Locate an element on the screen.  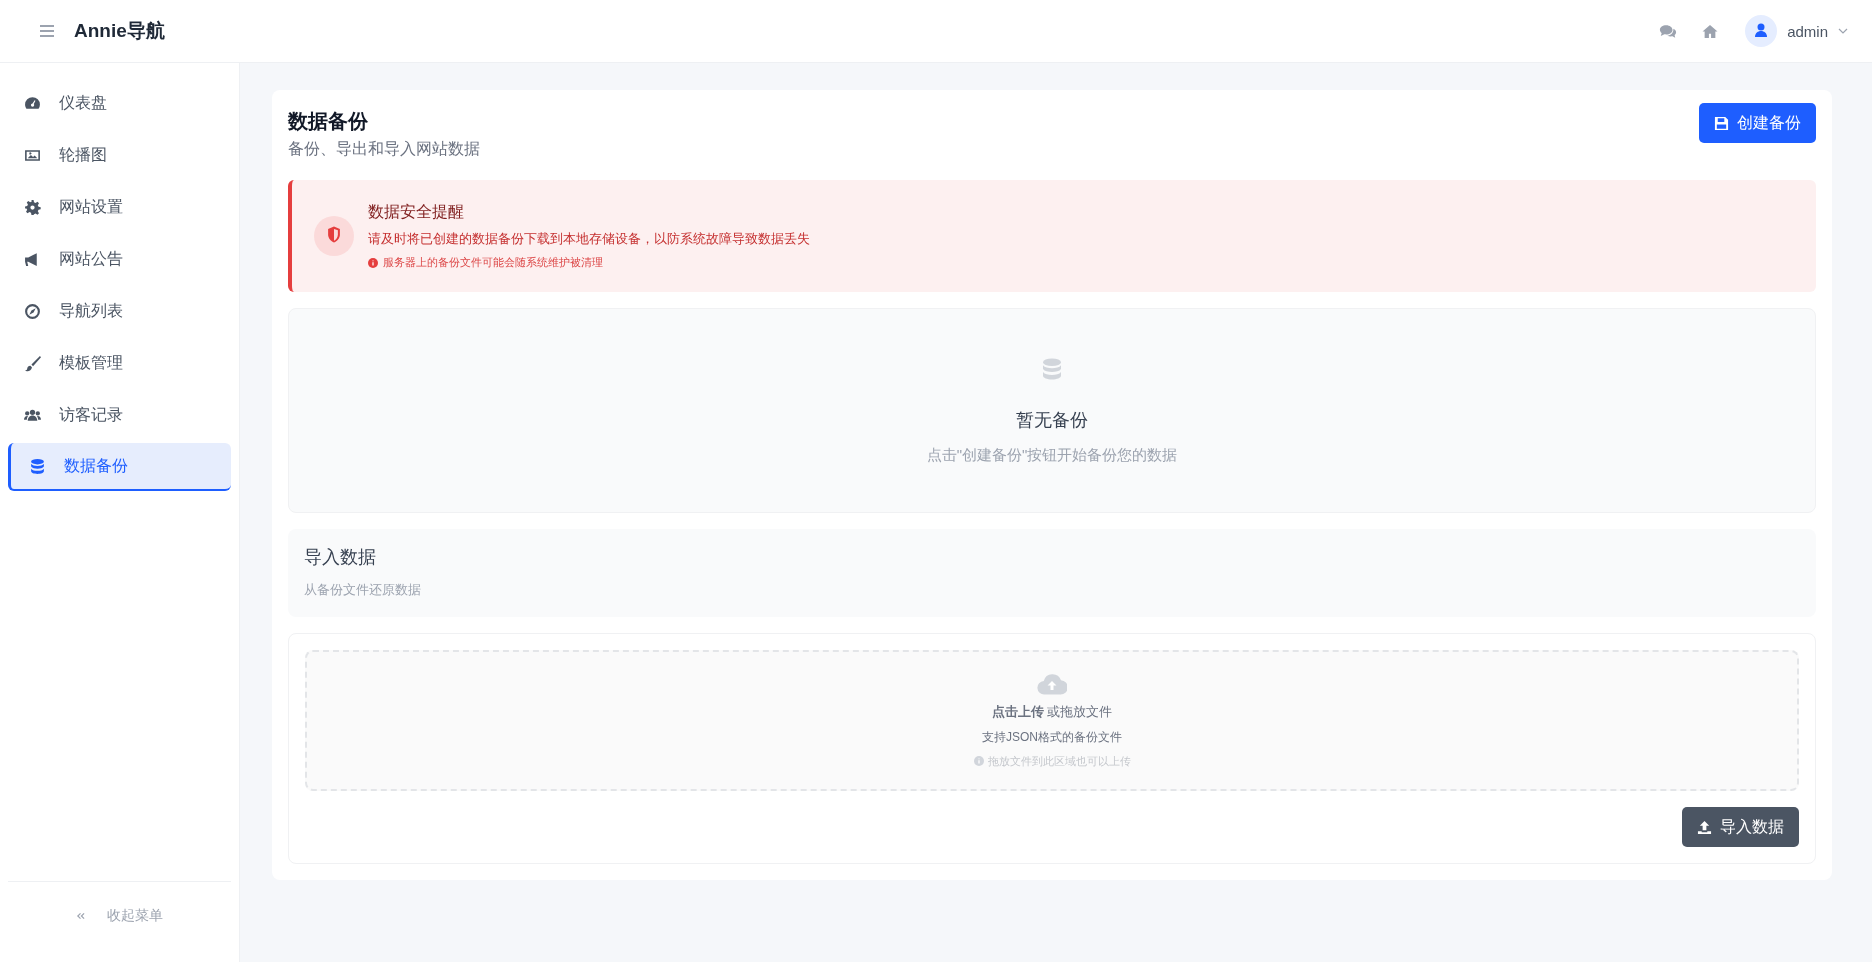
sidebar-item: 访客记录 is located at coordinates (119, 415).